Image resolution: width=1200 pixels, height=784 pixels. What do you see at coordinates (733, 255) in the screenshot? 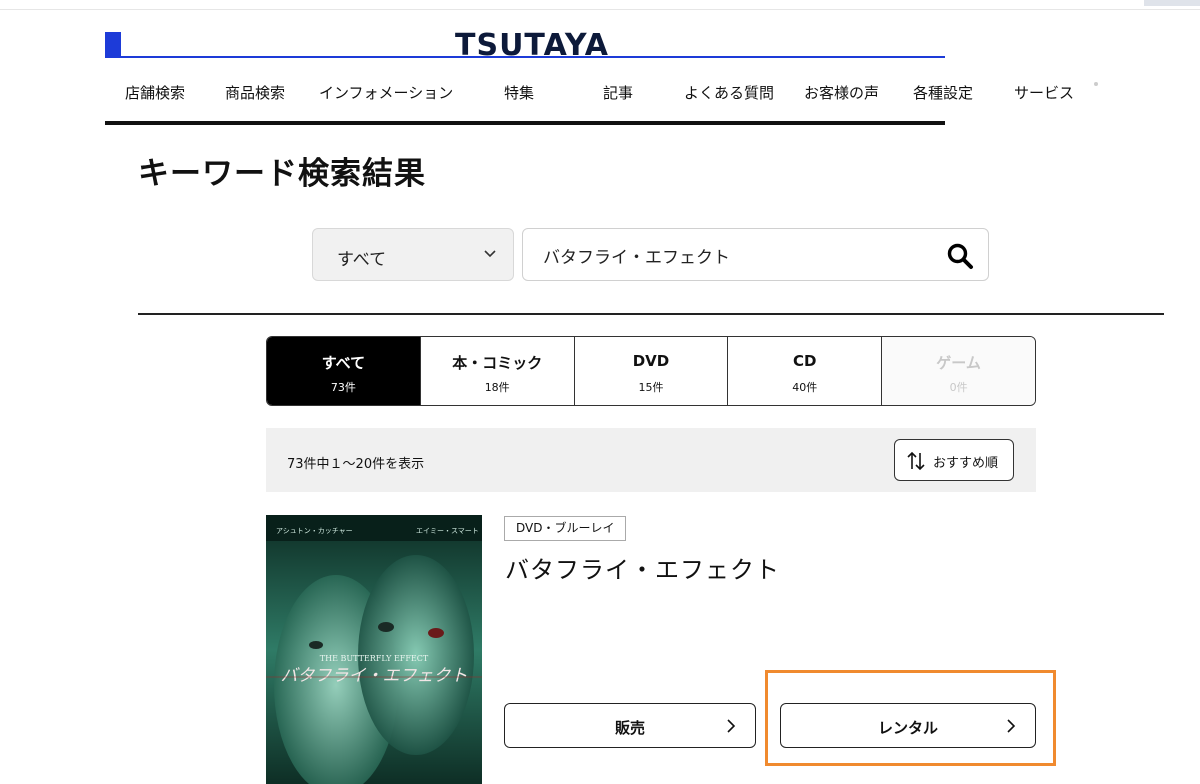
I see `search-input` at bounding box center [733, 255].